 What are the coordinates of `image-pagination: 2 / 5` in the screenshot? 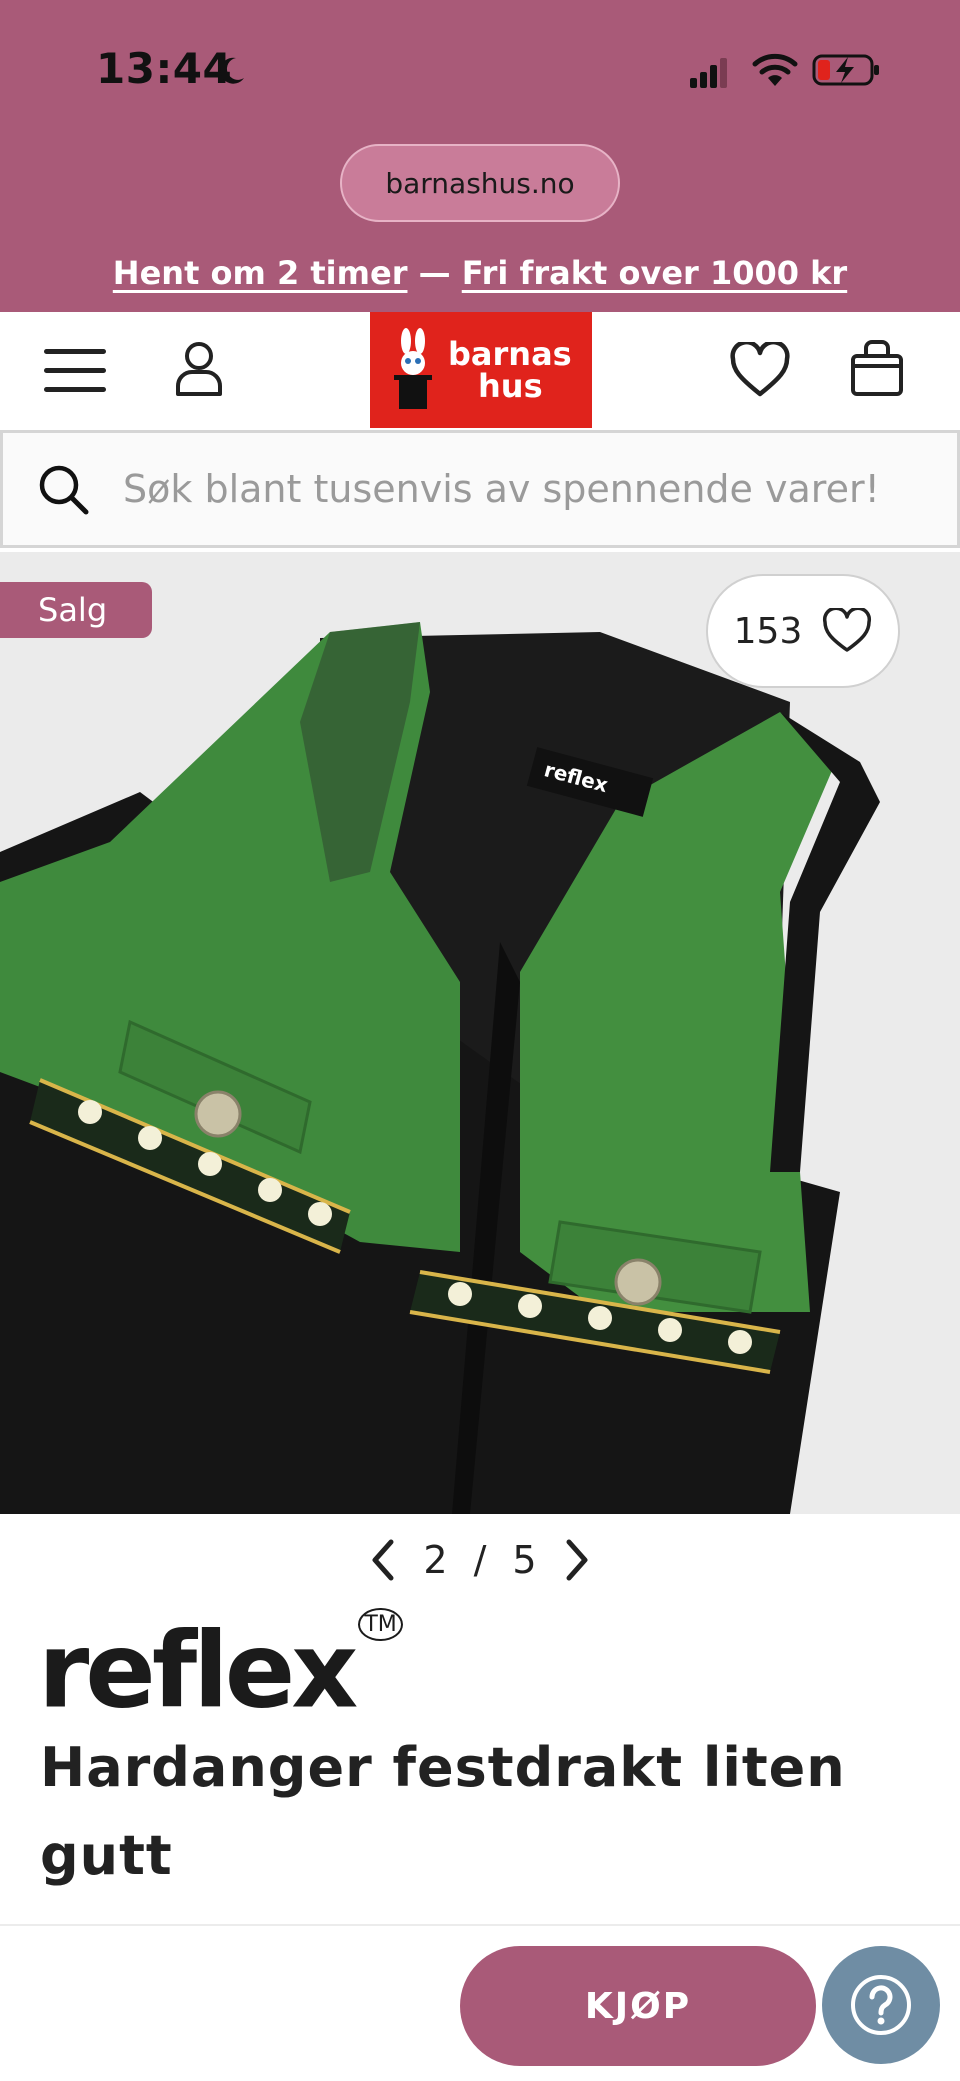 It's located at (480, 1560).